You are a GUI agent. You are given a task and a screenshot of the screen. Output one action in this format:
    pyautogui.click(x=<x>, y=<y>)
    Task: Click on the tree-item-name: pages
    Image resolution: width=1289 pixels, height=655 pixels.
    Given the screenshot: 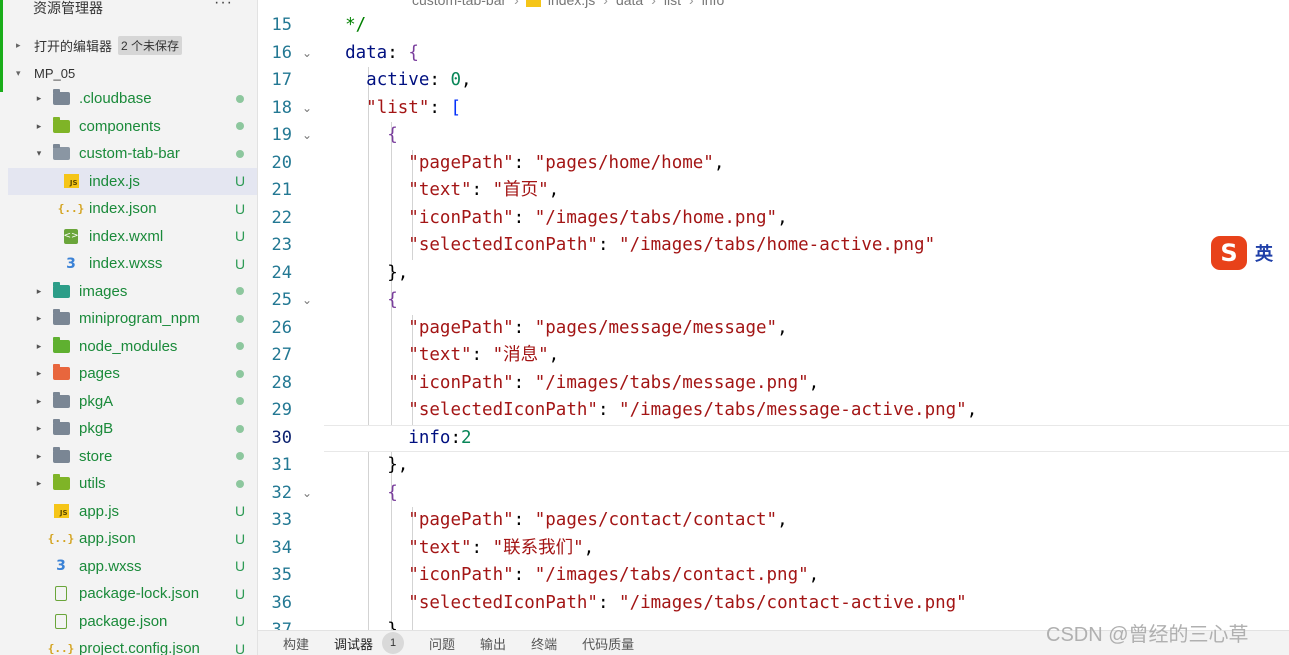 What is the action you would take?
    pyautogui.click(x=99, y=373)
    